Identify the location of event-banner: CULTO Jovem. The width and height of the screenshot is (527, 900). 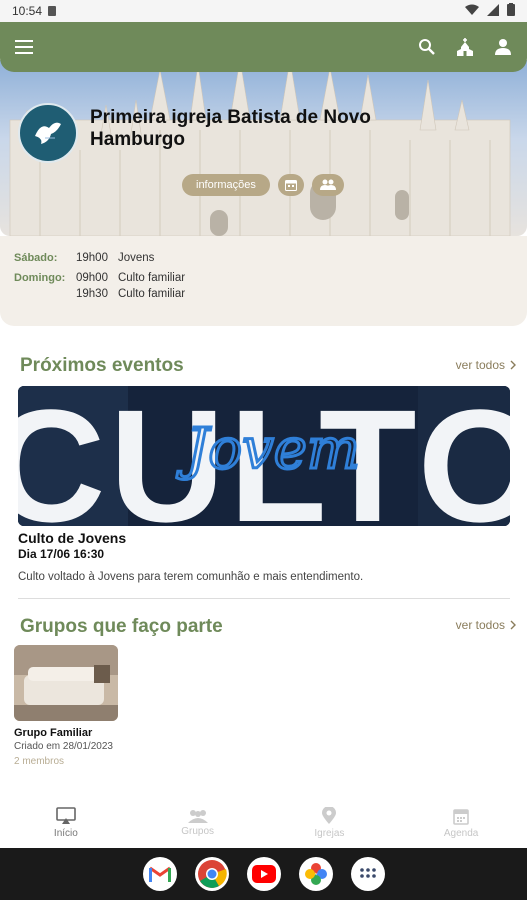
(264, 456).